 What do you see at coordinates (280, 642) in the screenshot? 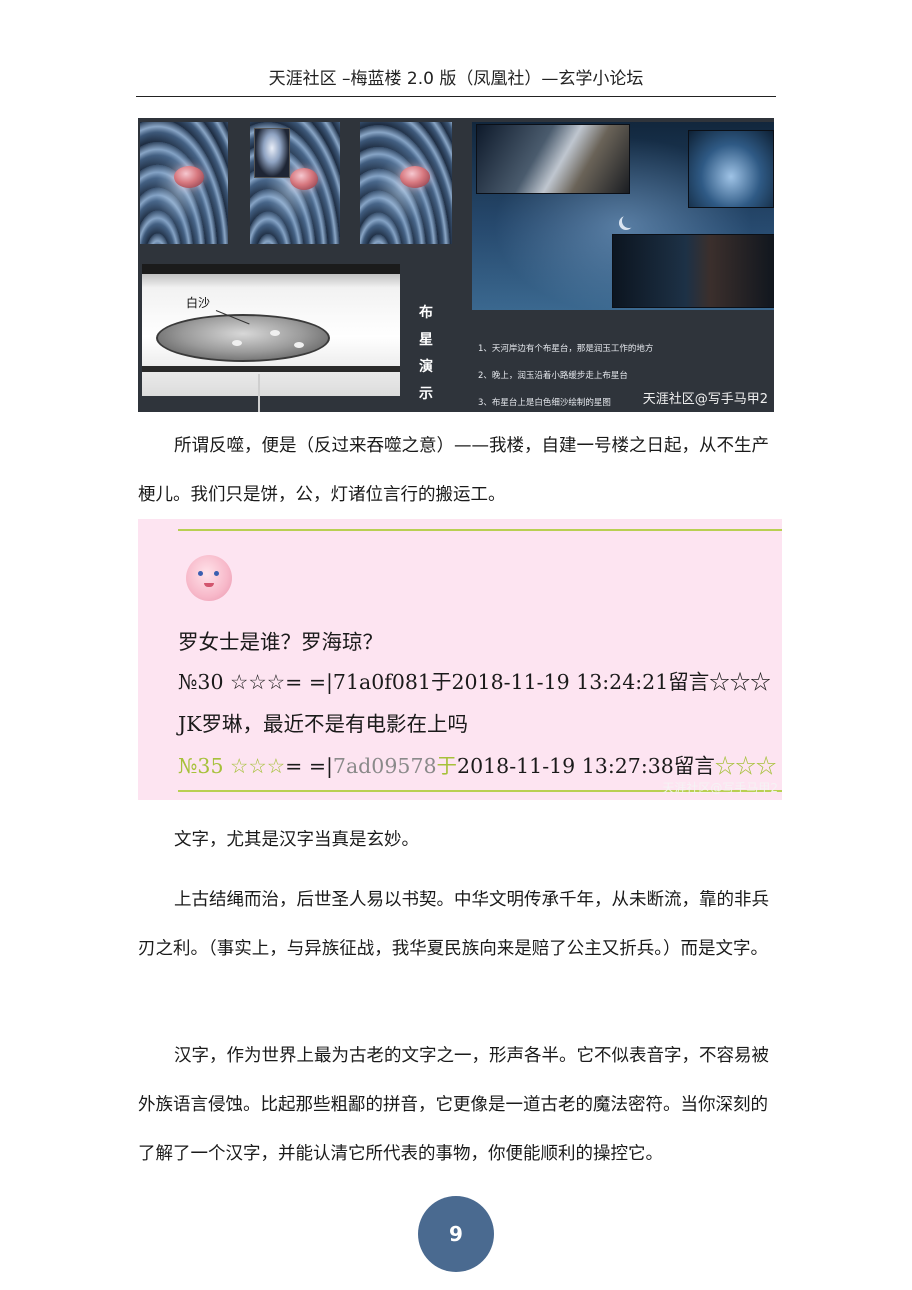
I see `comment-question: 罗女士是谁？罗海琼？` at bounding box center [280, 642].